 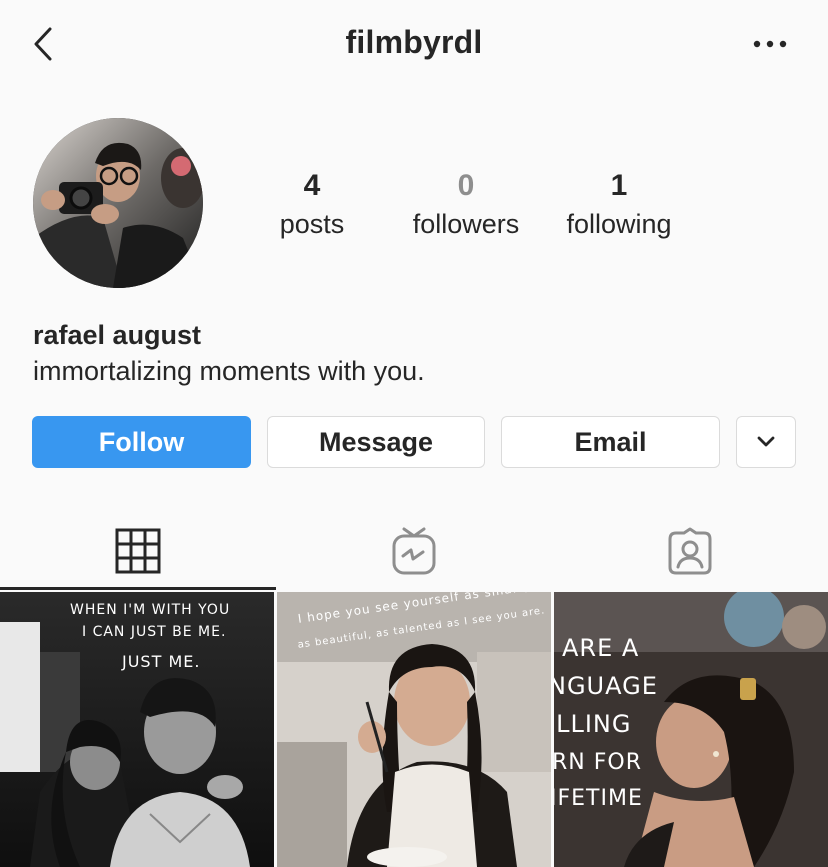 I want to click on more-options-button, so click(x=770, y=44).